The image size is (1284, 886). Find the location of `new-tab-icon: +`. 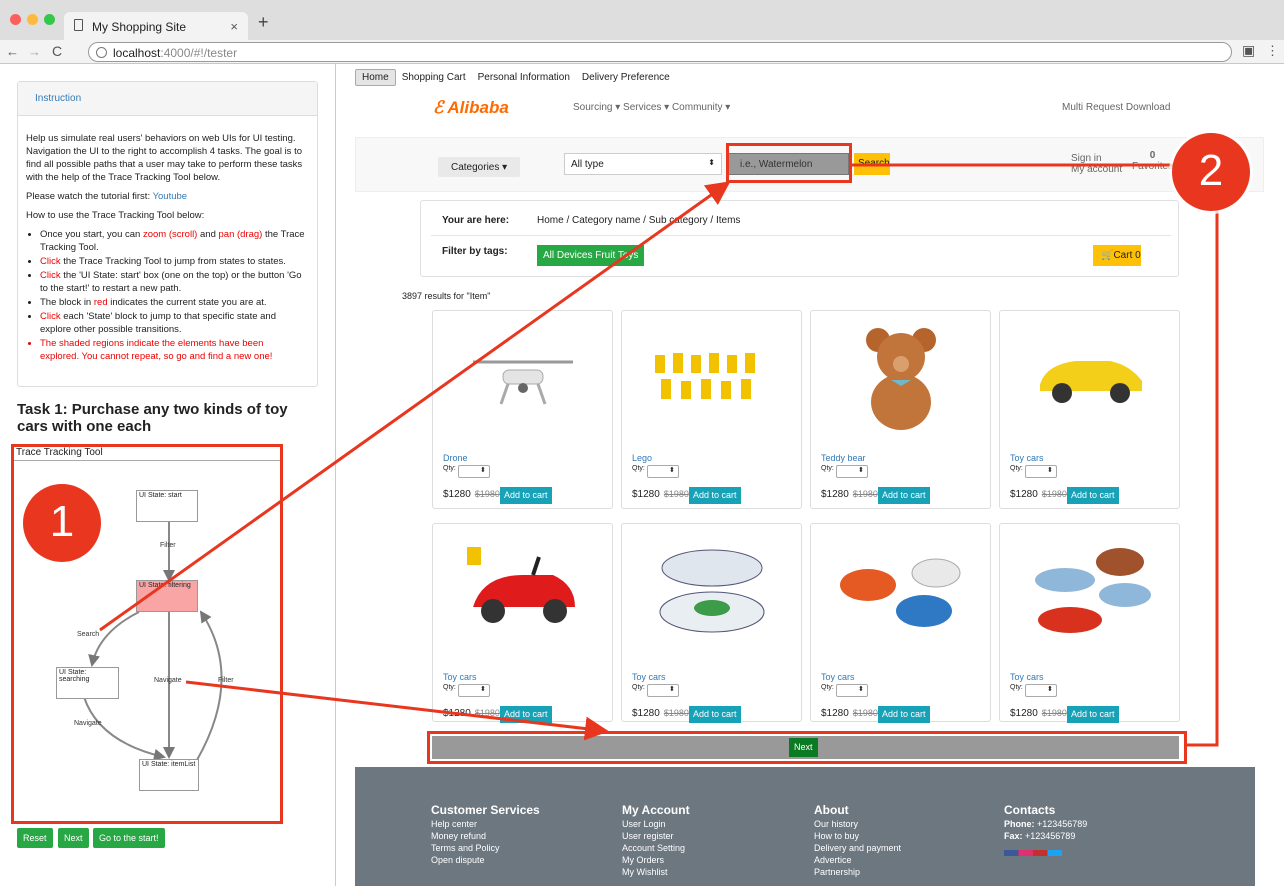

new-tab-icon: + is located at coordinates (263, 22).